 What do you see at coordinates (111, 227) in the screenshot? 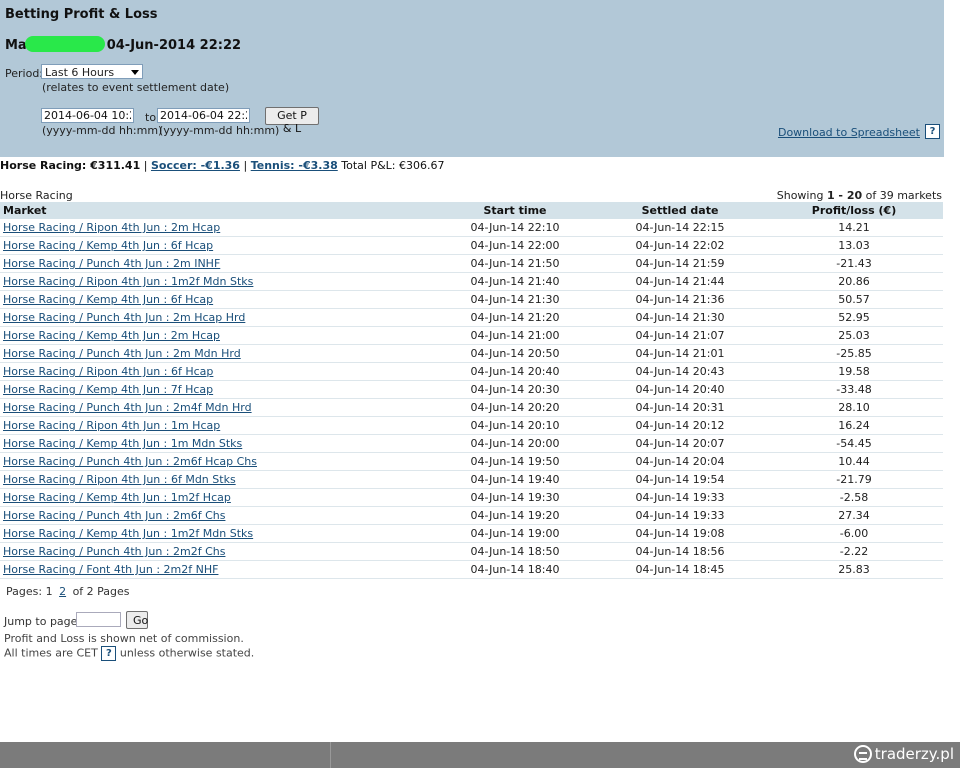
I see `market-link: Horse Racing / Ripon 4th Jun : 2m Hcap` at bounding box center [111, 227].